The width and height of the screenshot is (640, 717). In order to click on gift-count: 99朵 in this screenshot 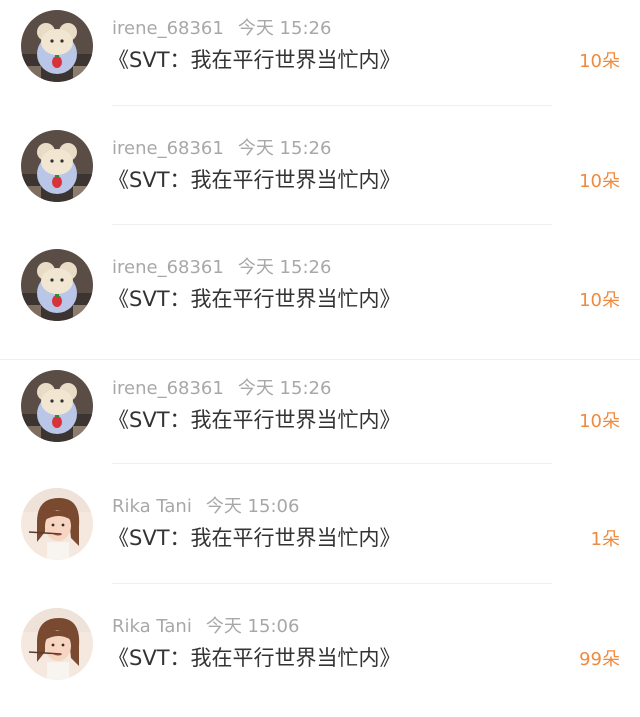, I will do `click(599, 660)`.